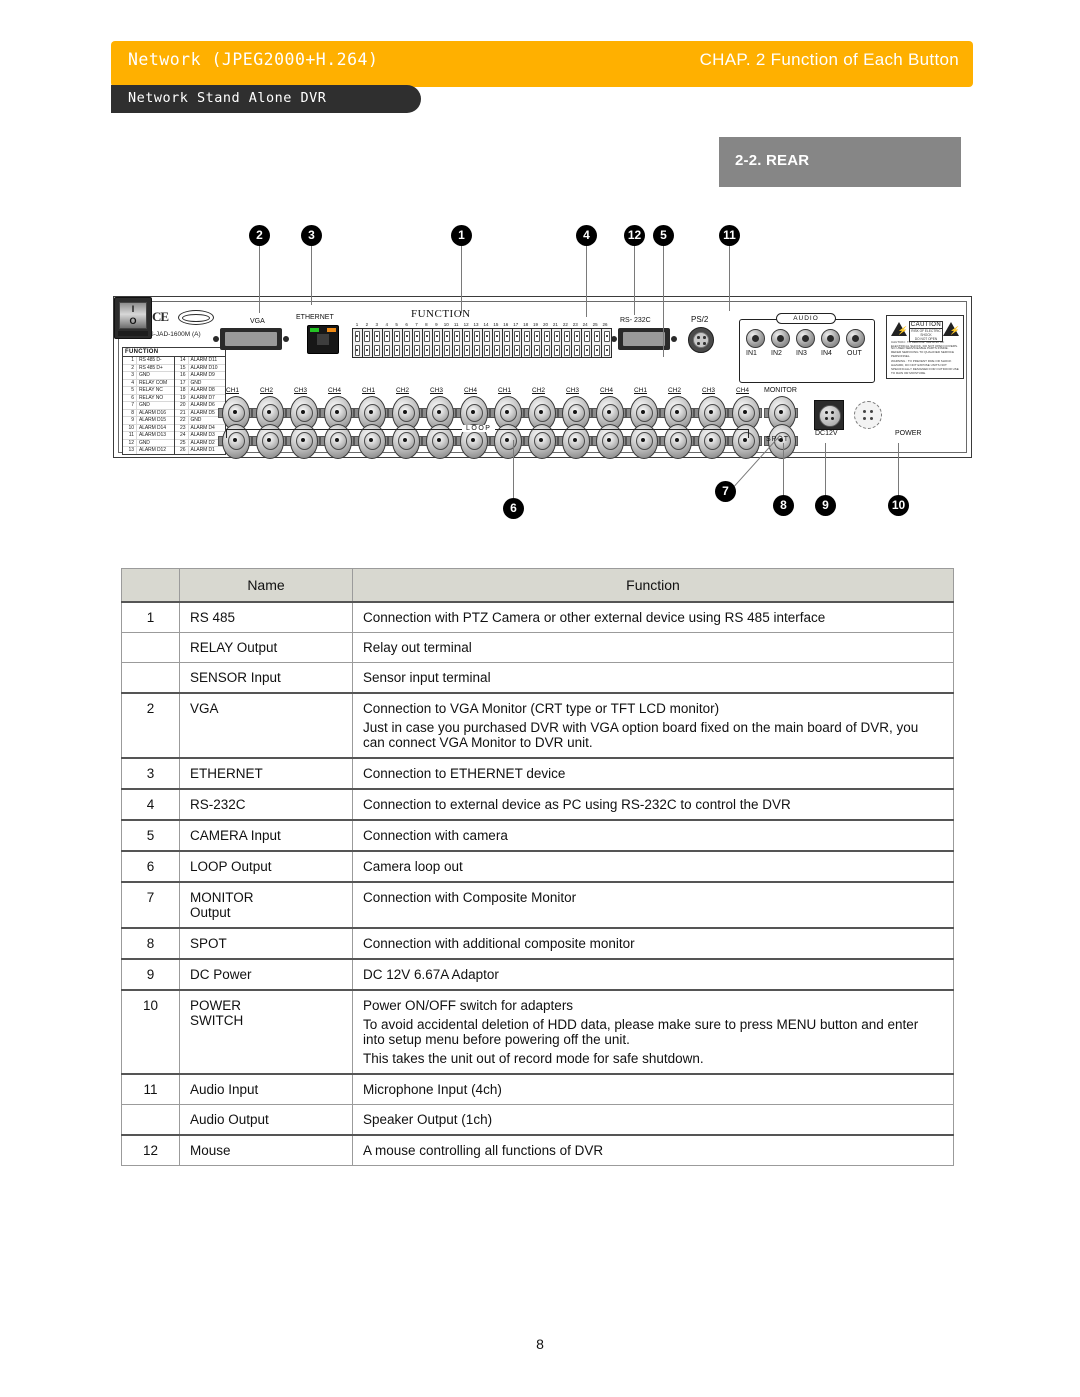  Describe the element at coordinates (266, 617) in the screenshot. I see `row-name: RS 485` at that location.